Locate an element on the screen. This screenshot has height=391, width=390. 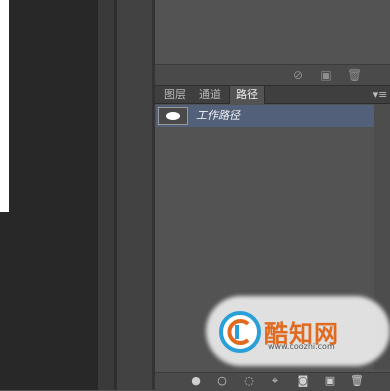
ellipse-path-icon is located at coordinates (173, 116).